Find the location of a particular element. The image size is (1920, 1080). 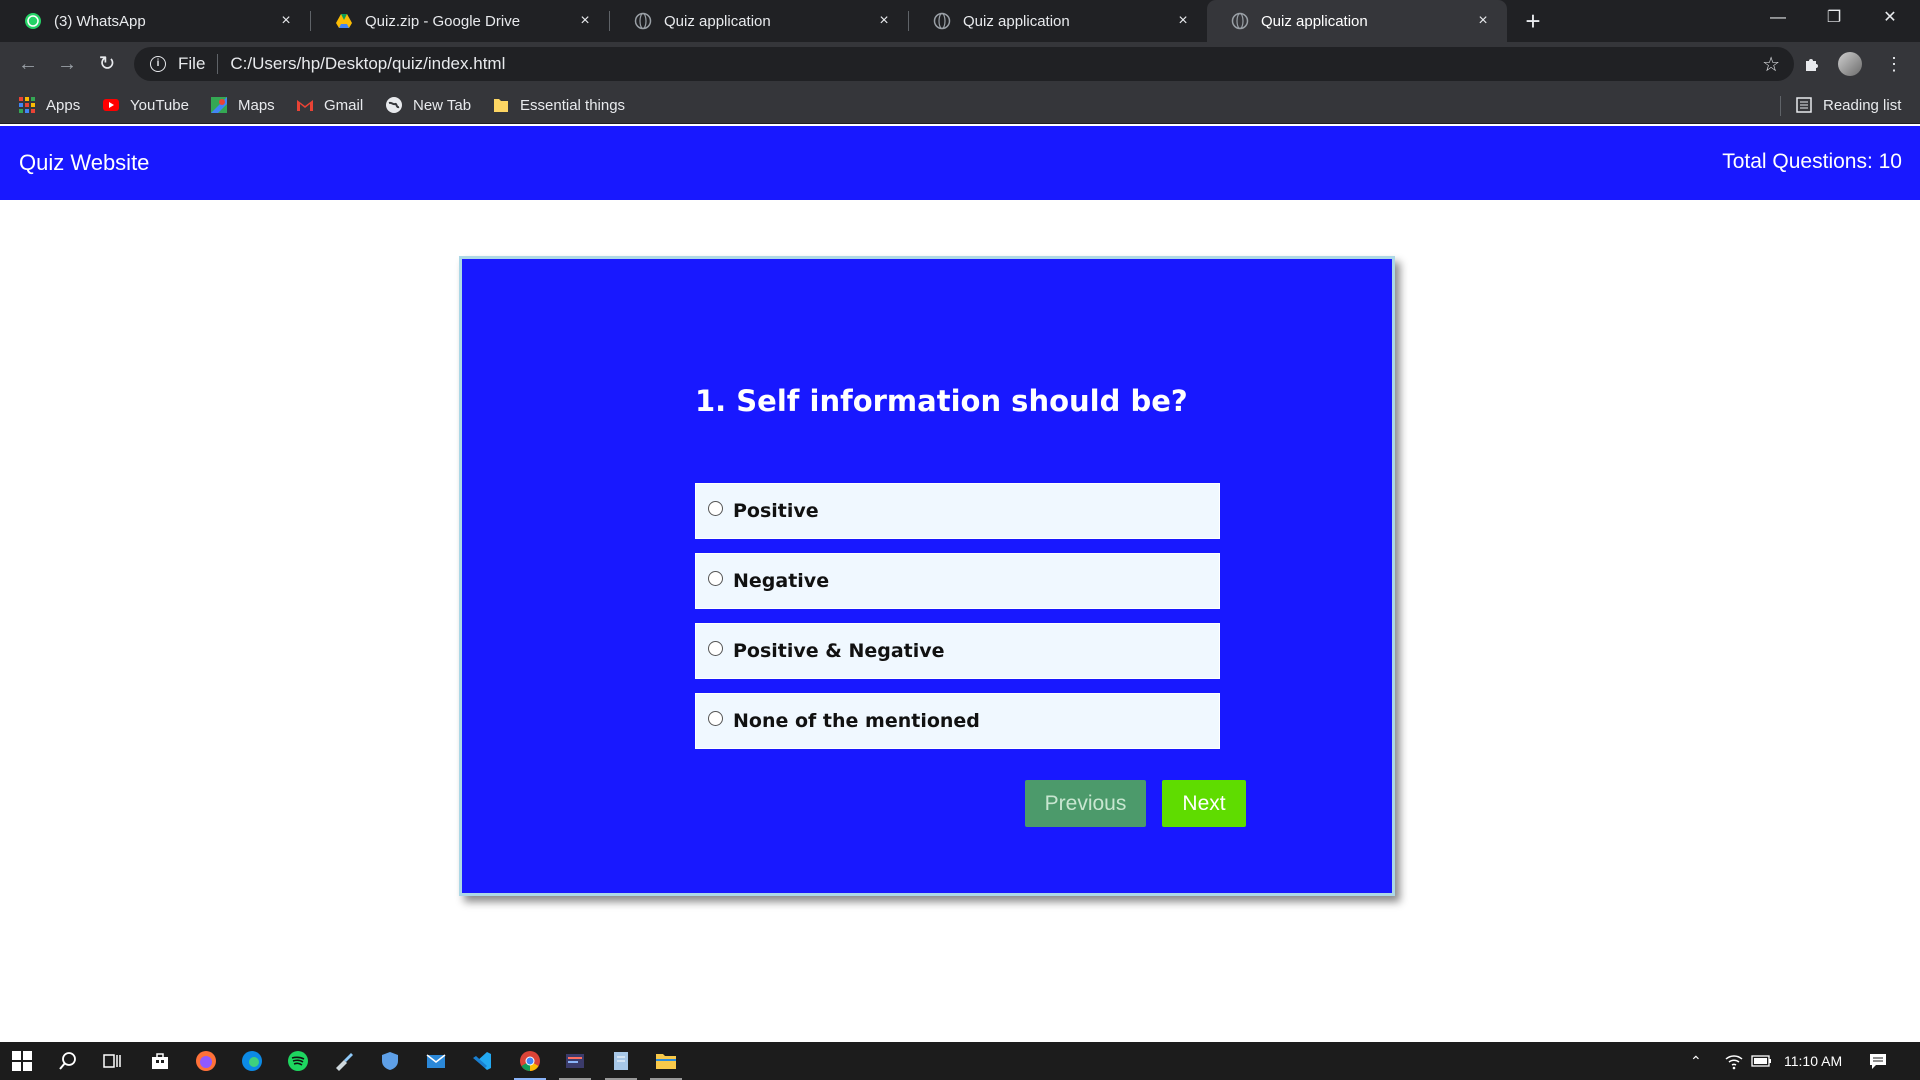

more-menu-icon: ⋮ is located at coordinates (1894, 64).